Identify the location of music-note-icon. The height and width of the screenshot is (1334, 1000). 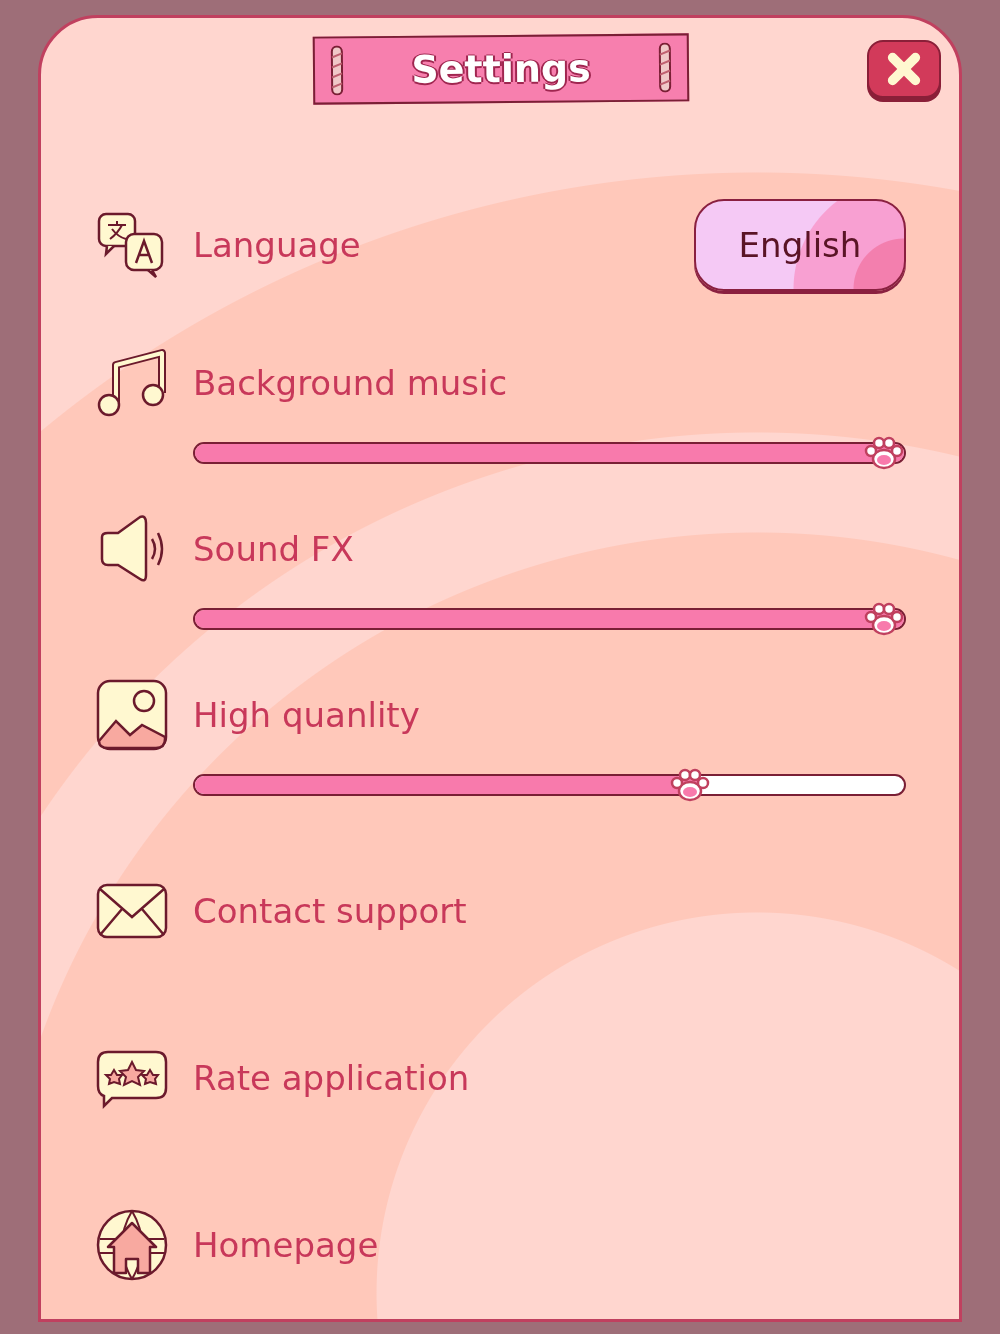
(132, 383).